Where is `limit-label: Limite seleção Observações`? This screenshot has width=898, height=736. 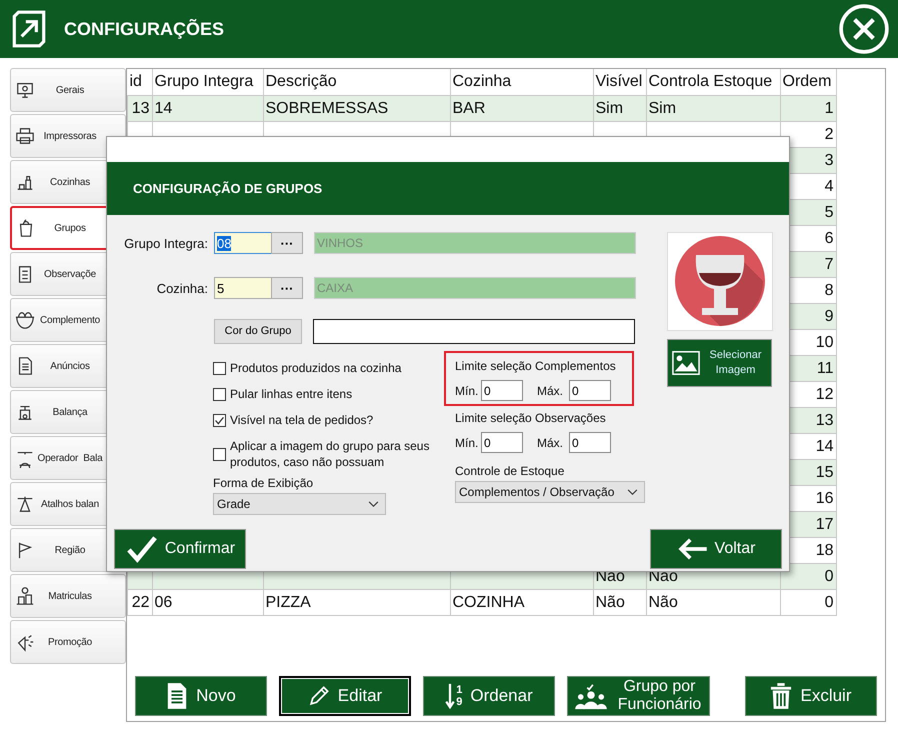
limit-label: Limite seleção Observações is located at coordinates (530, 418).